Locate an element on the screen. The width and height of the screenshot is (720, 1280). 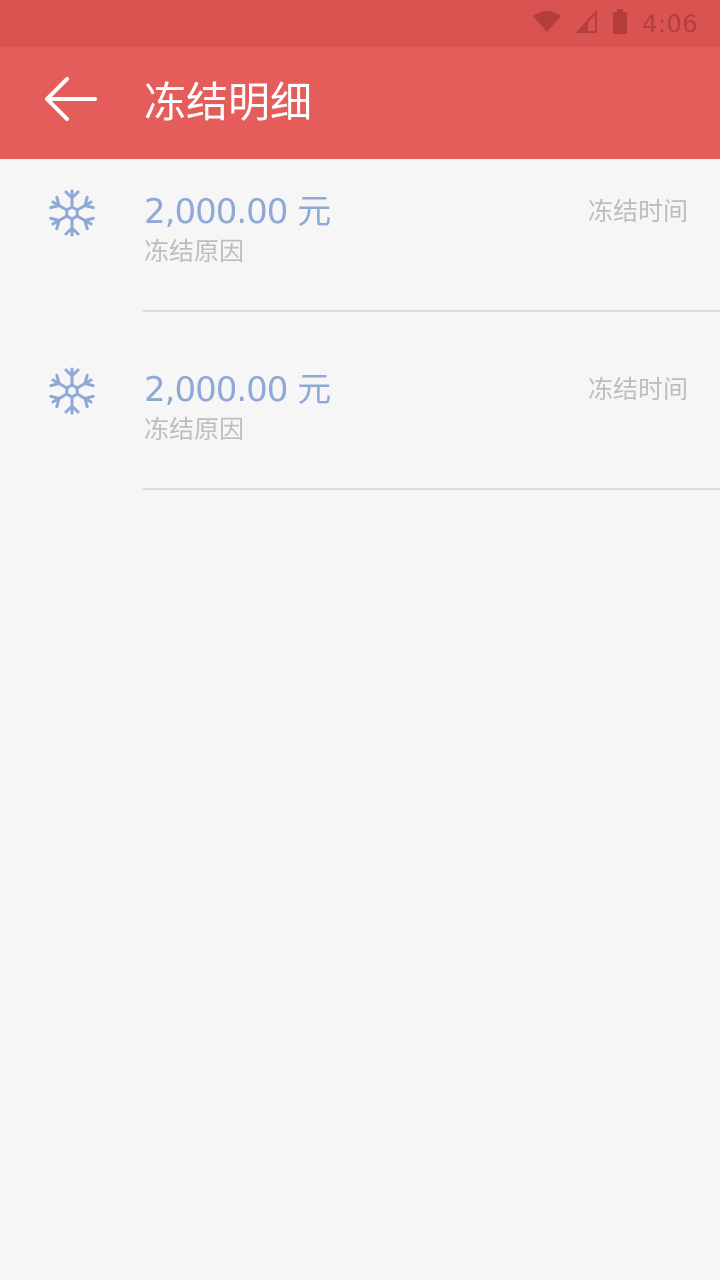
app-bar: 冻结明细 is located at coordinates (360, 103).